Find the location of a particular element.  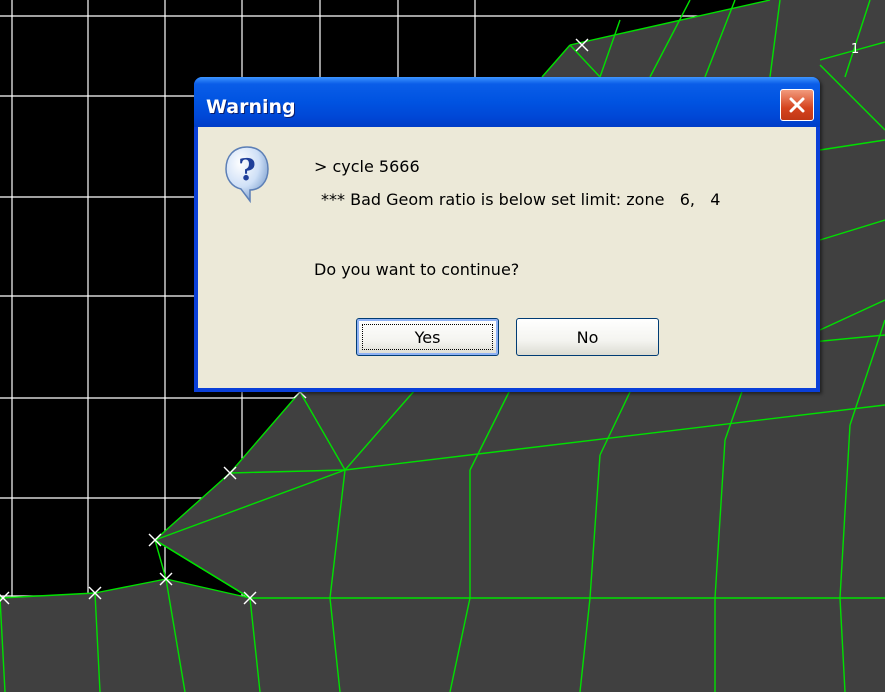

close-button is located at coordinates (797, 105).